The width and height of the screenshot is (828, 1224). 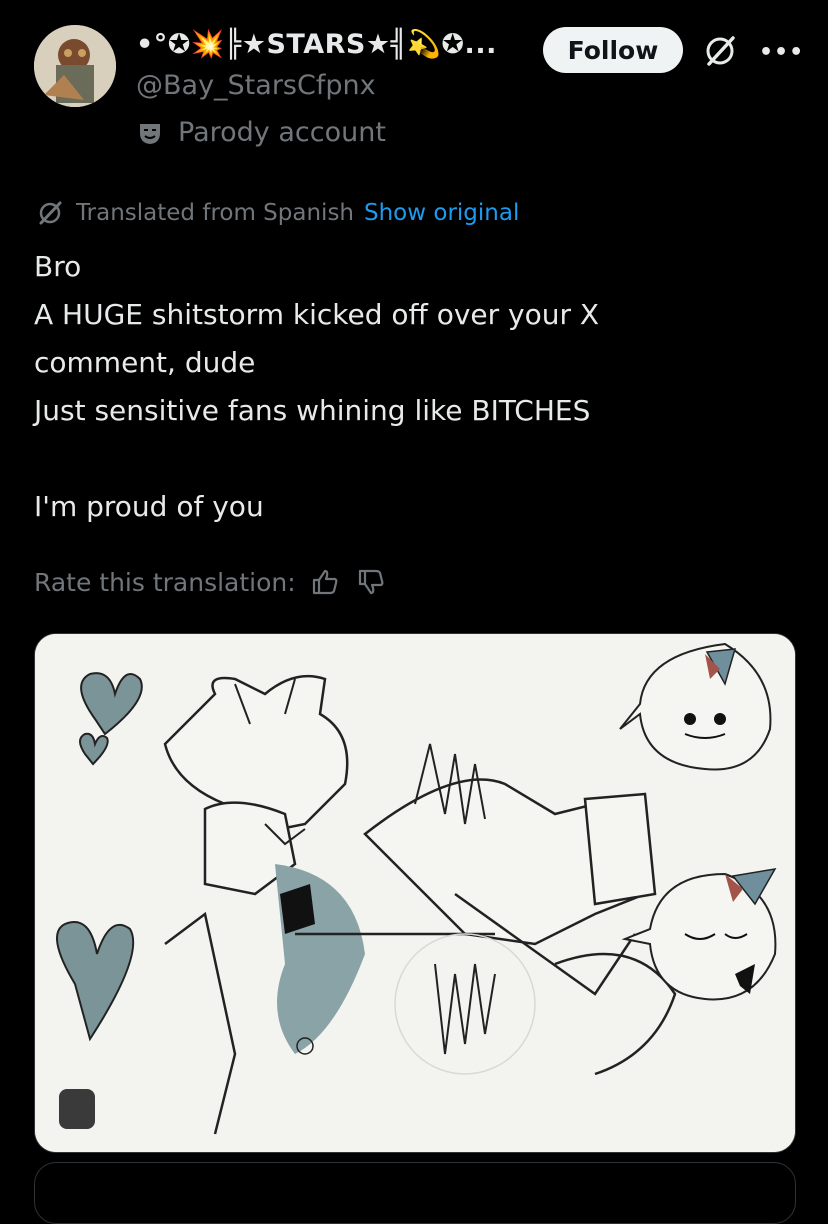 What do you see at coordinates (415, 1193) in the screenshot?
I see `quoted-post` at bounding box center [415, 1193].